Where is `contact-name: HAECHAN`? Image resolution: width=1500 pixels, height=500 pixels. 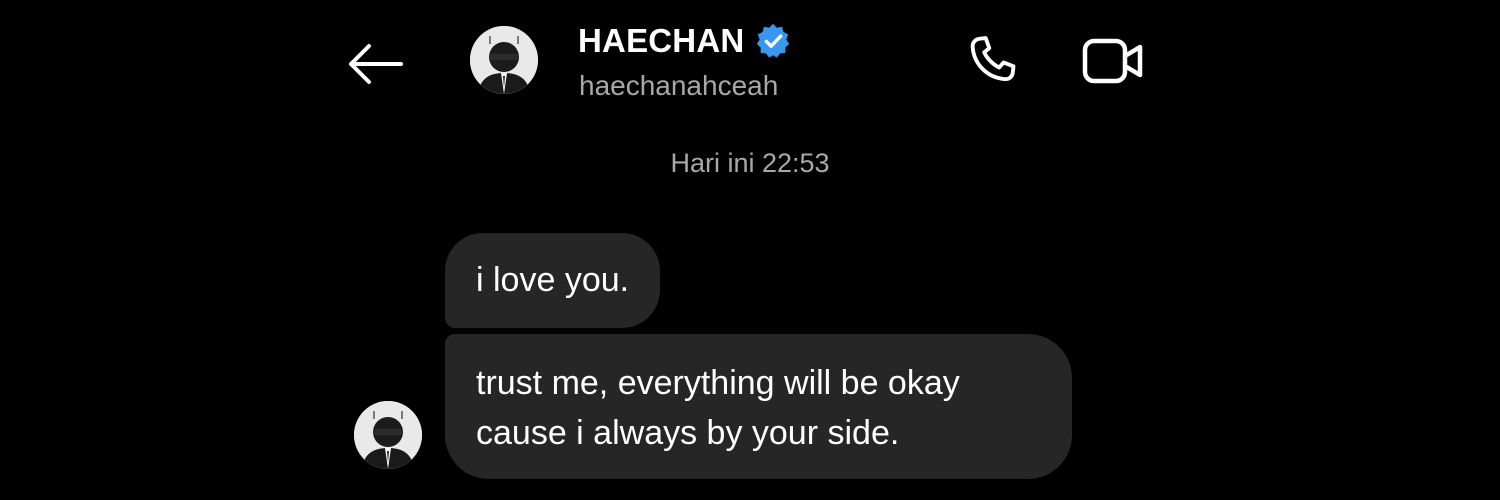
contact-name: HAECHAN is located at coordinates (661, 40).